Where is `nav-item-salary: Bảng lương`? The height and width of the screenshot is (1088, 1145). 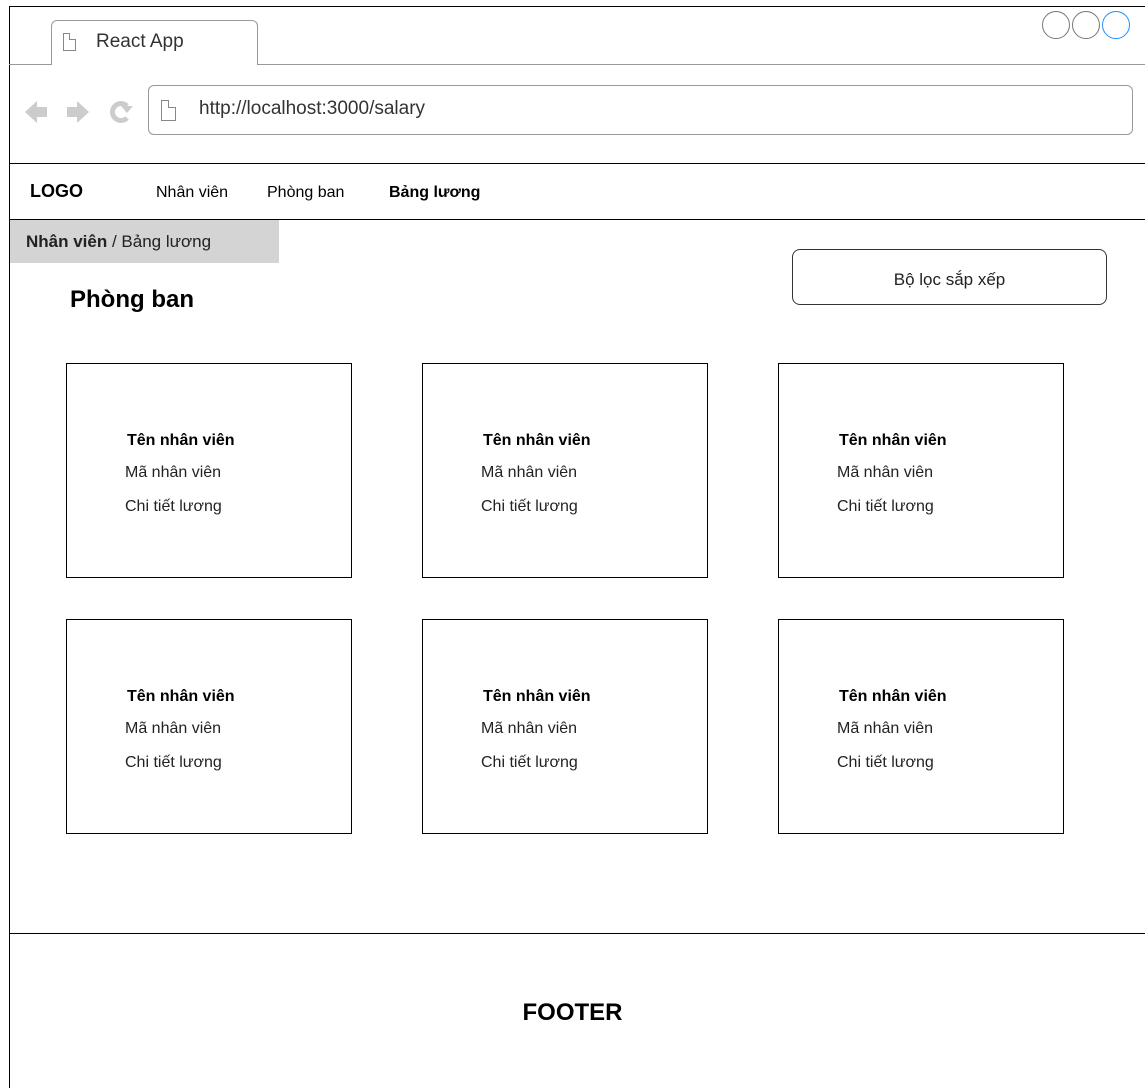
nav-item-salary: Bảng lương is located at coordinates (434, 193).